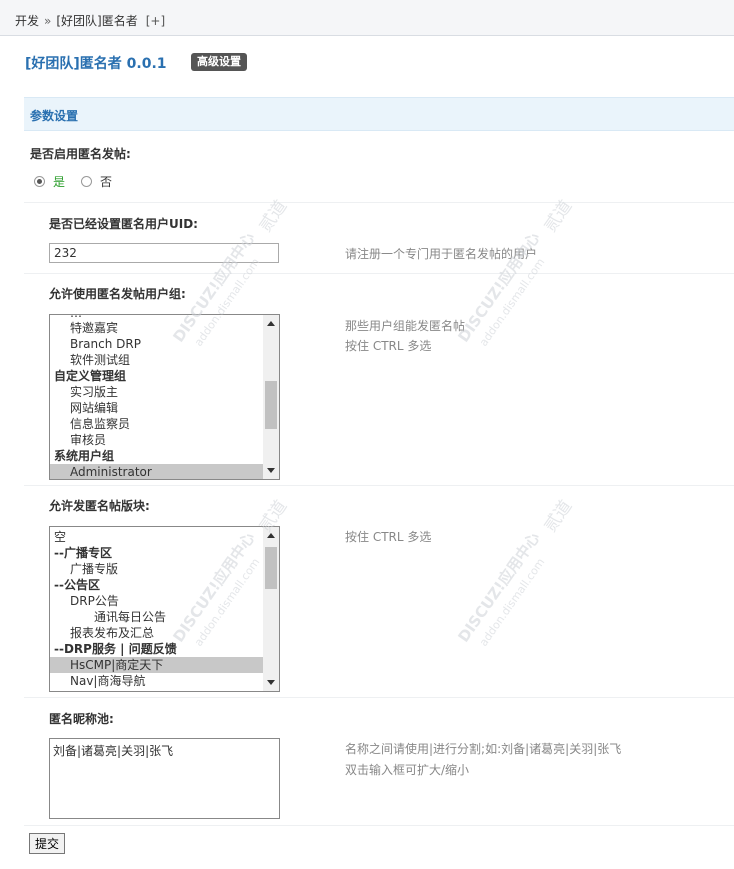 Image resolution: width=734 pixels, height=869 pixels. What do you see at coordinates (47, 843) in the screenshot?
I see `submit-button: 提交` at bounding box center [47, 843].